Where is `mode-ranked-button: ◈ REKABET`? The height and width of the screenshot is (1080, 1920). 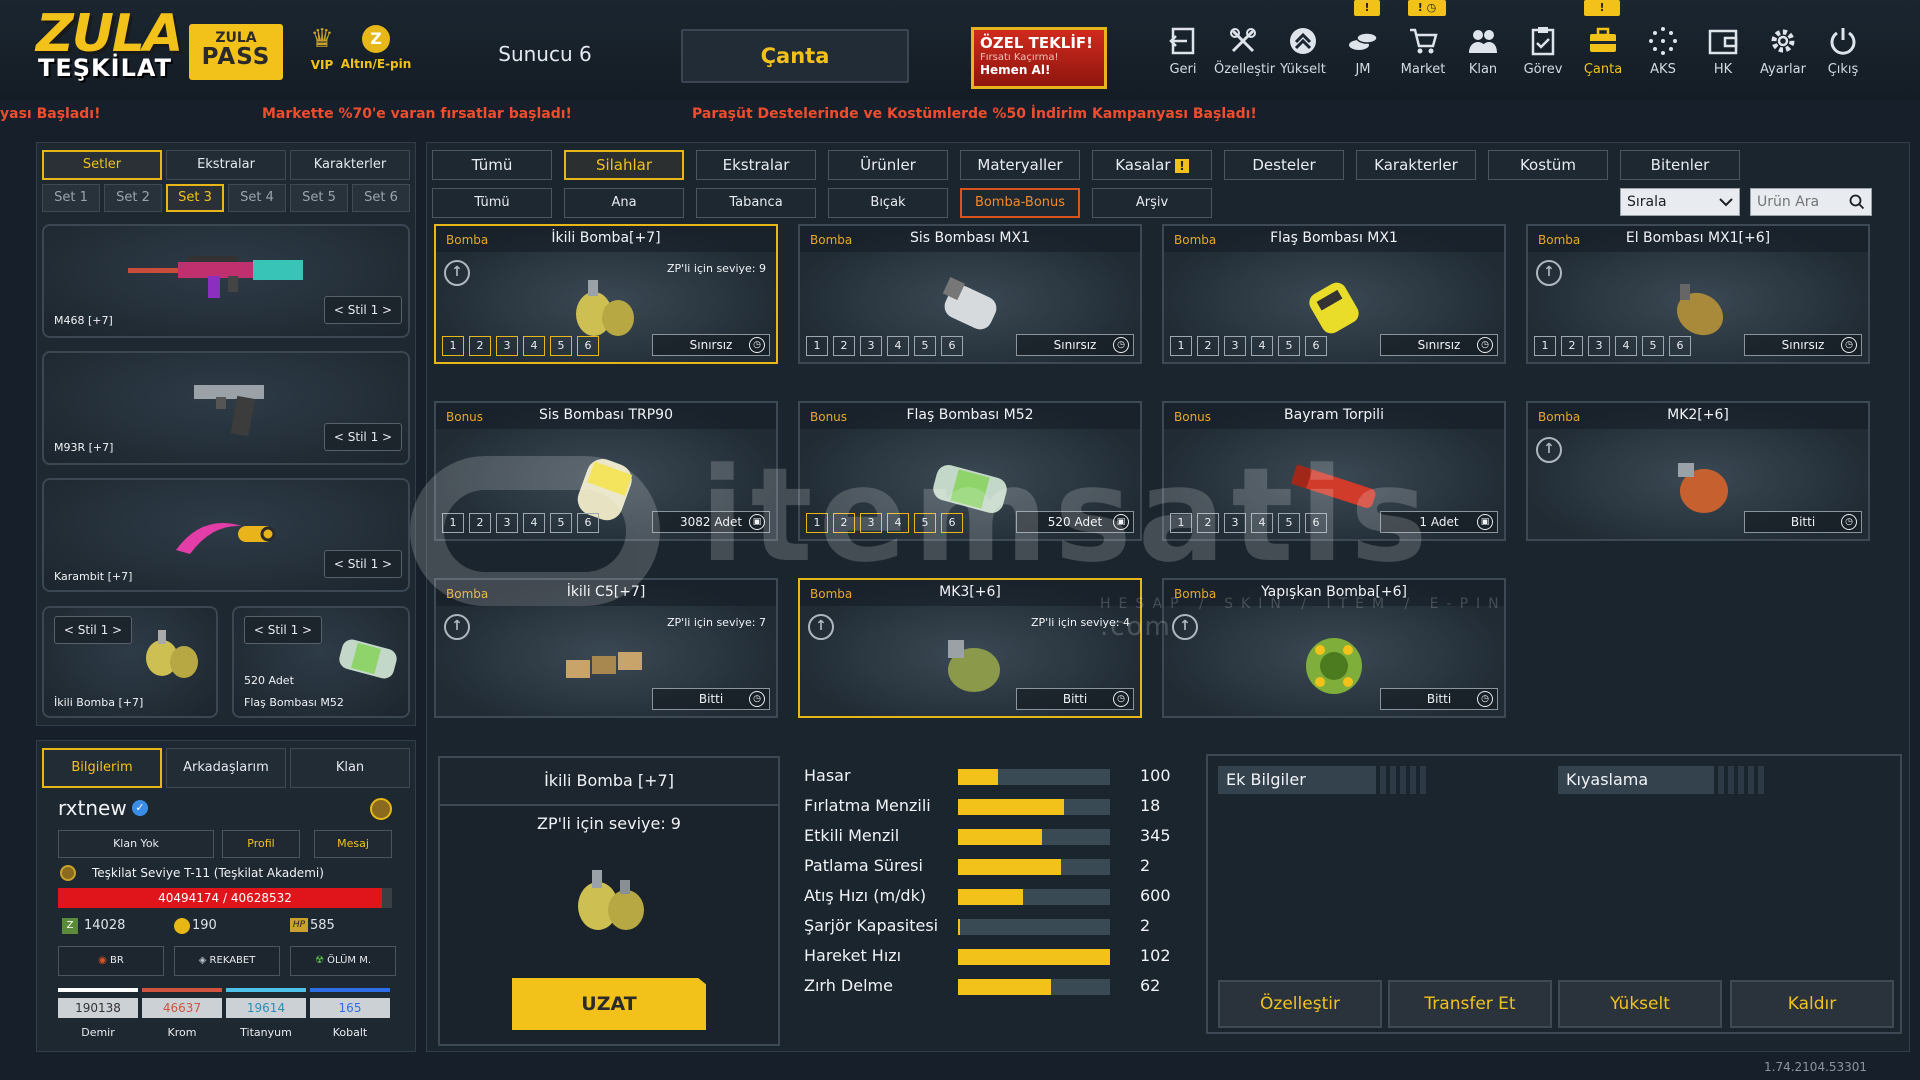
mode-ranked-button: ◈ REKABET is located at coordinates (227, 961).